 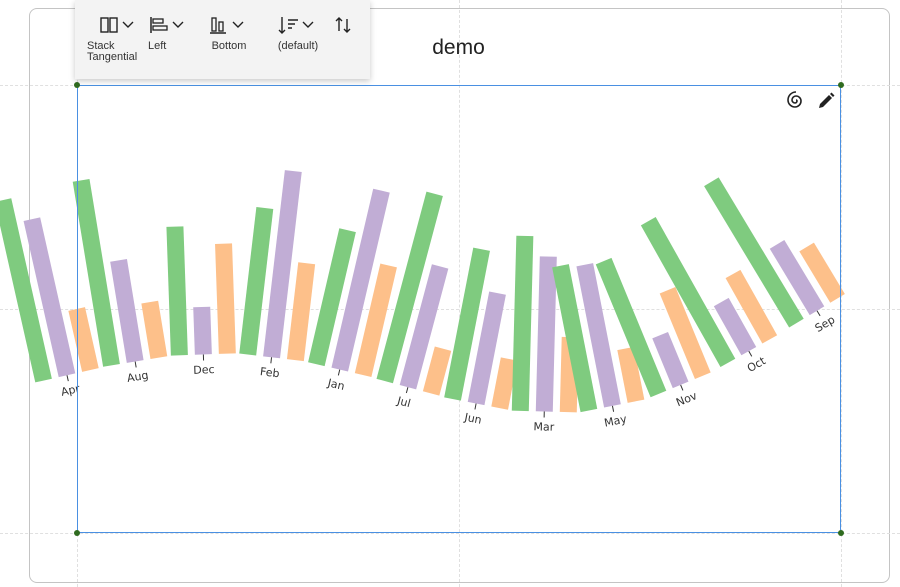 What do you see at coordinates (117, 25) in the screenshot?
I see `stack-columns-icon` at bounding box center [117, 25].